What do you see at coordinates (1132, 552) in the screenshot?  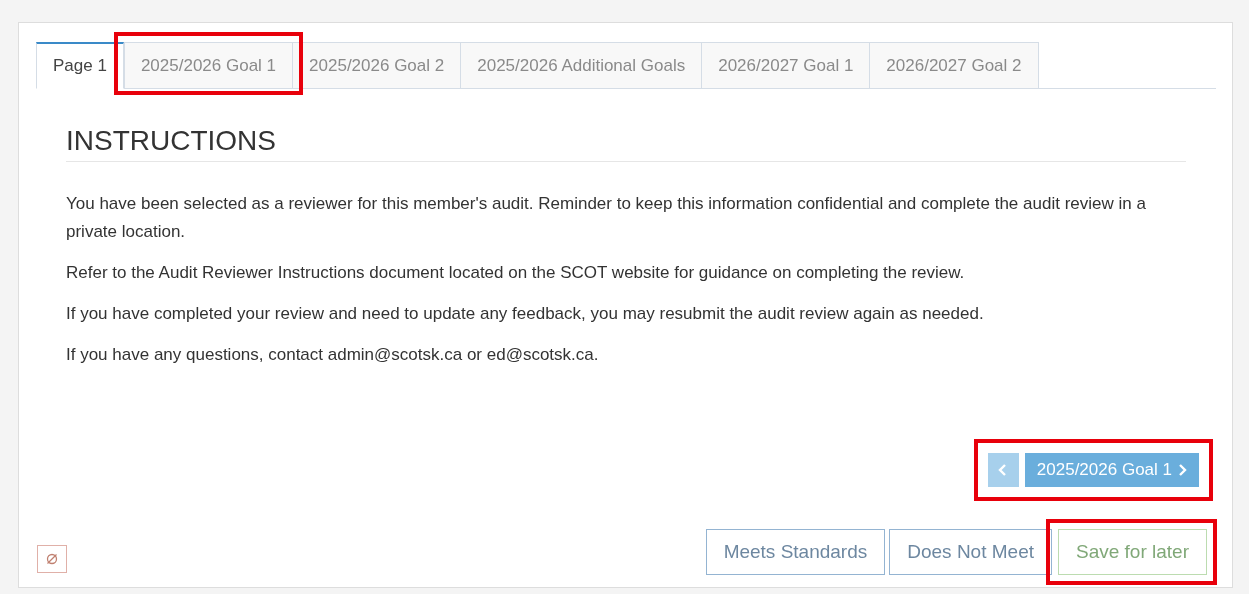 I see `action-button: Save for later` at bounding box center [1132, 552].